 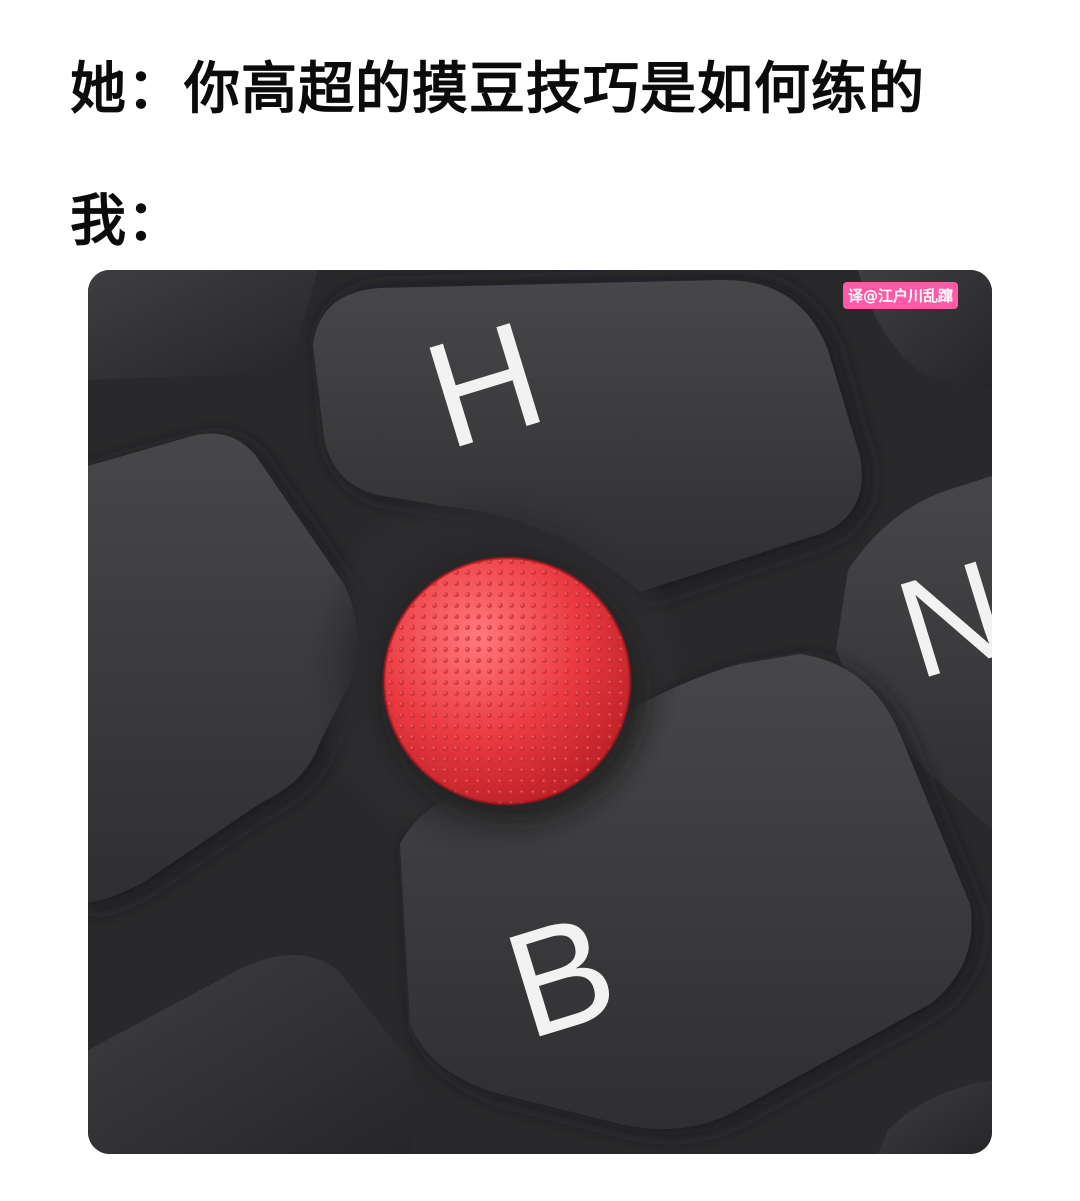 What do you see at coordinates (900, 295) in the screenshot?
I see `watermark-label: 译@江户川乱蹿` at bounding box center [900, 295].